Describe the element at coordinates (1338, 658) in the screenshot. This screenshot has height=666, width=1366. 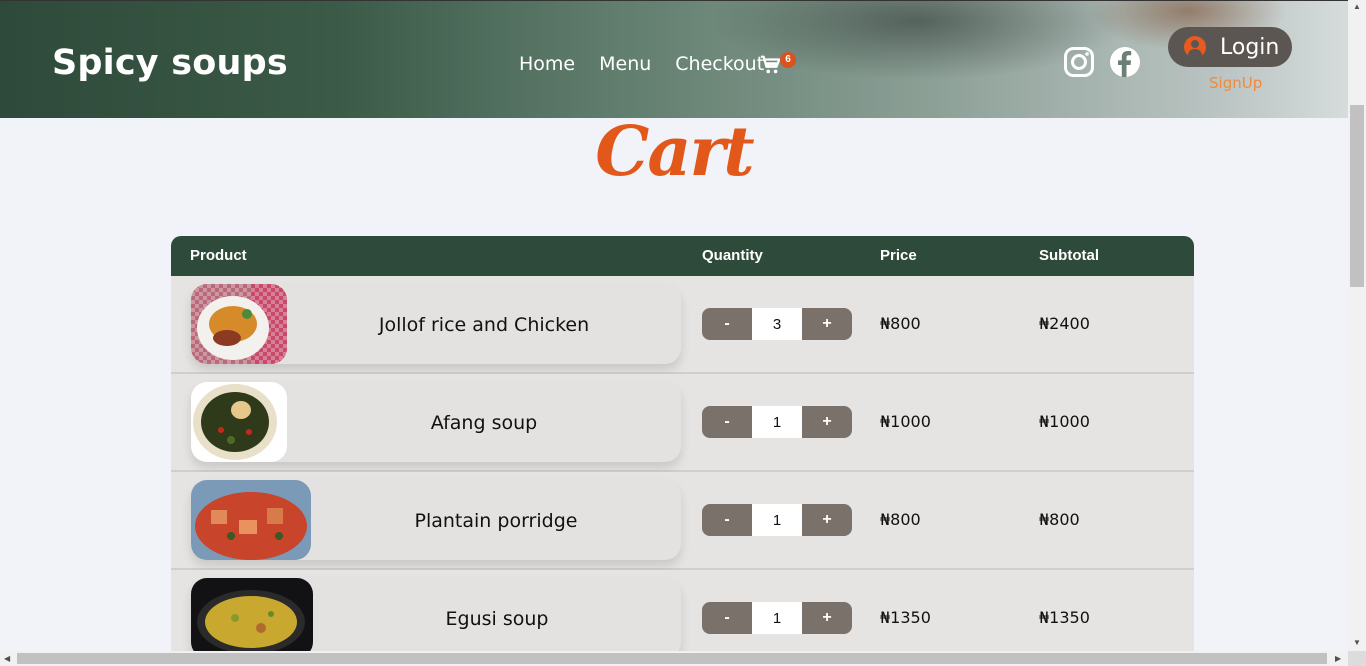
I see `scroll-right-arrow-icon: ▶` at that location.